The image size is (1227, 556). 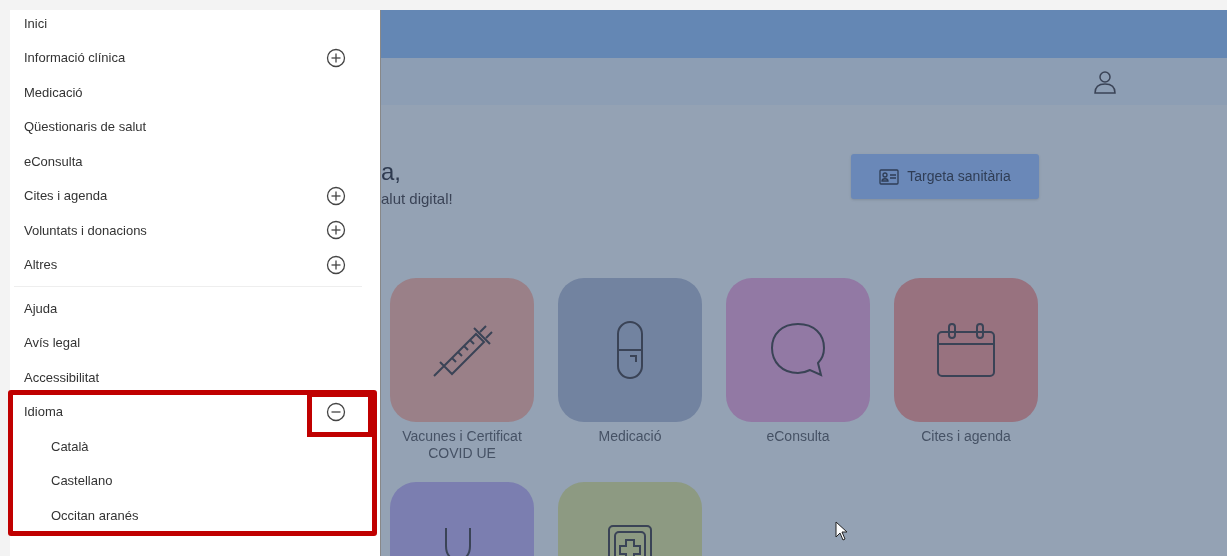 I want to click on submenu-item: Occitan aranés, so click(x=95, y=515).